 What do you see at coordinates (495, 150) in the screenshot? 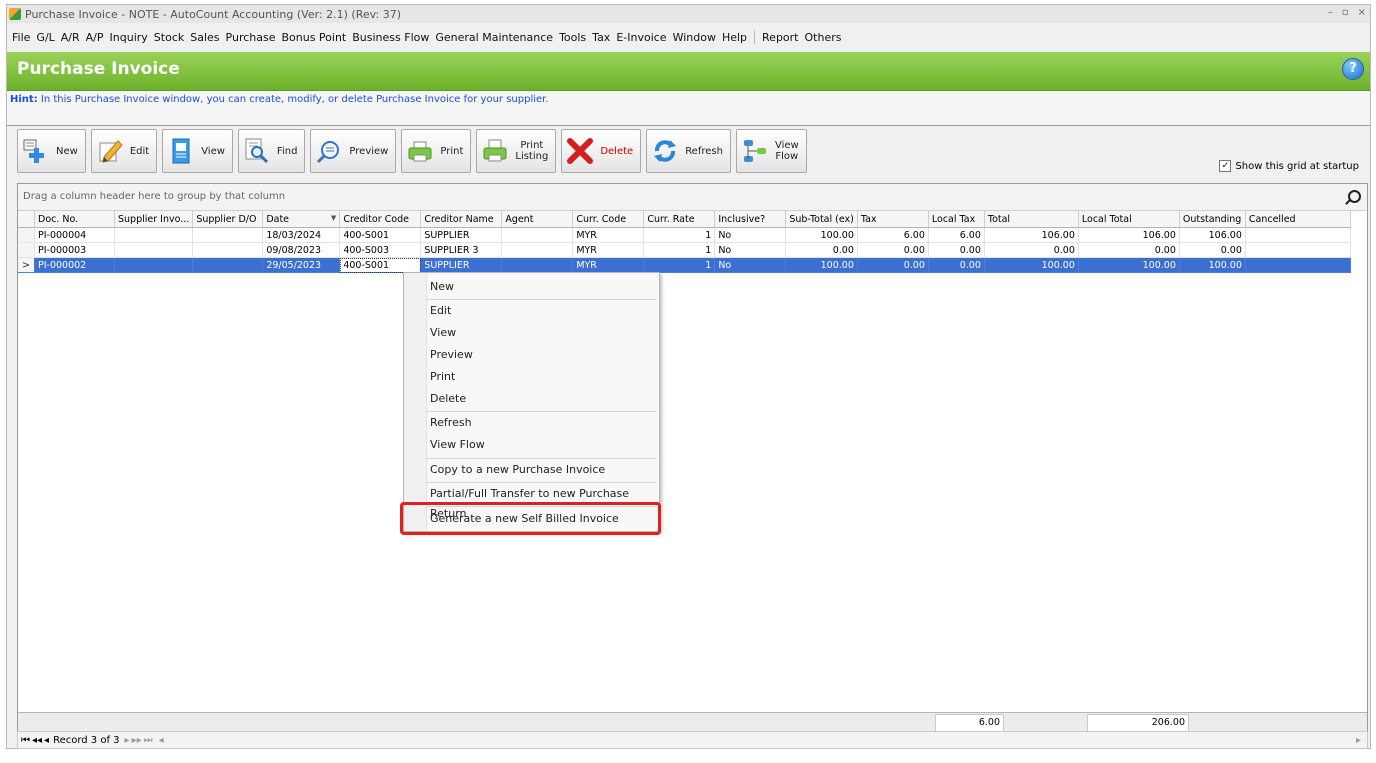
I see `printer-listing-icon` at bounding box center [495, 150].